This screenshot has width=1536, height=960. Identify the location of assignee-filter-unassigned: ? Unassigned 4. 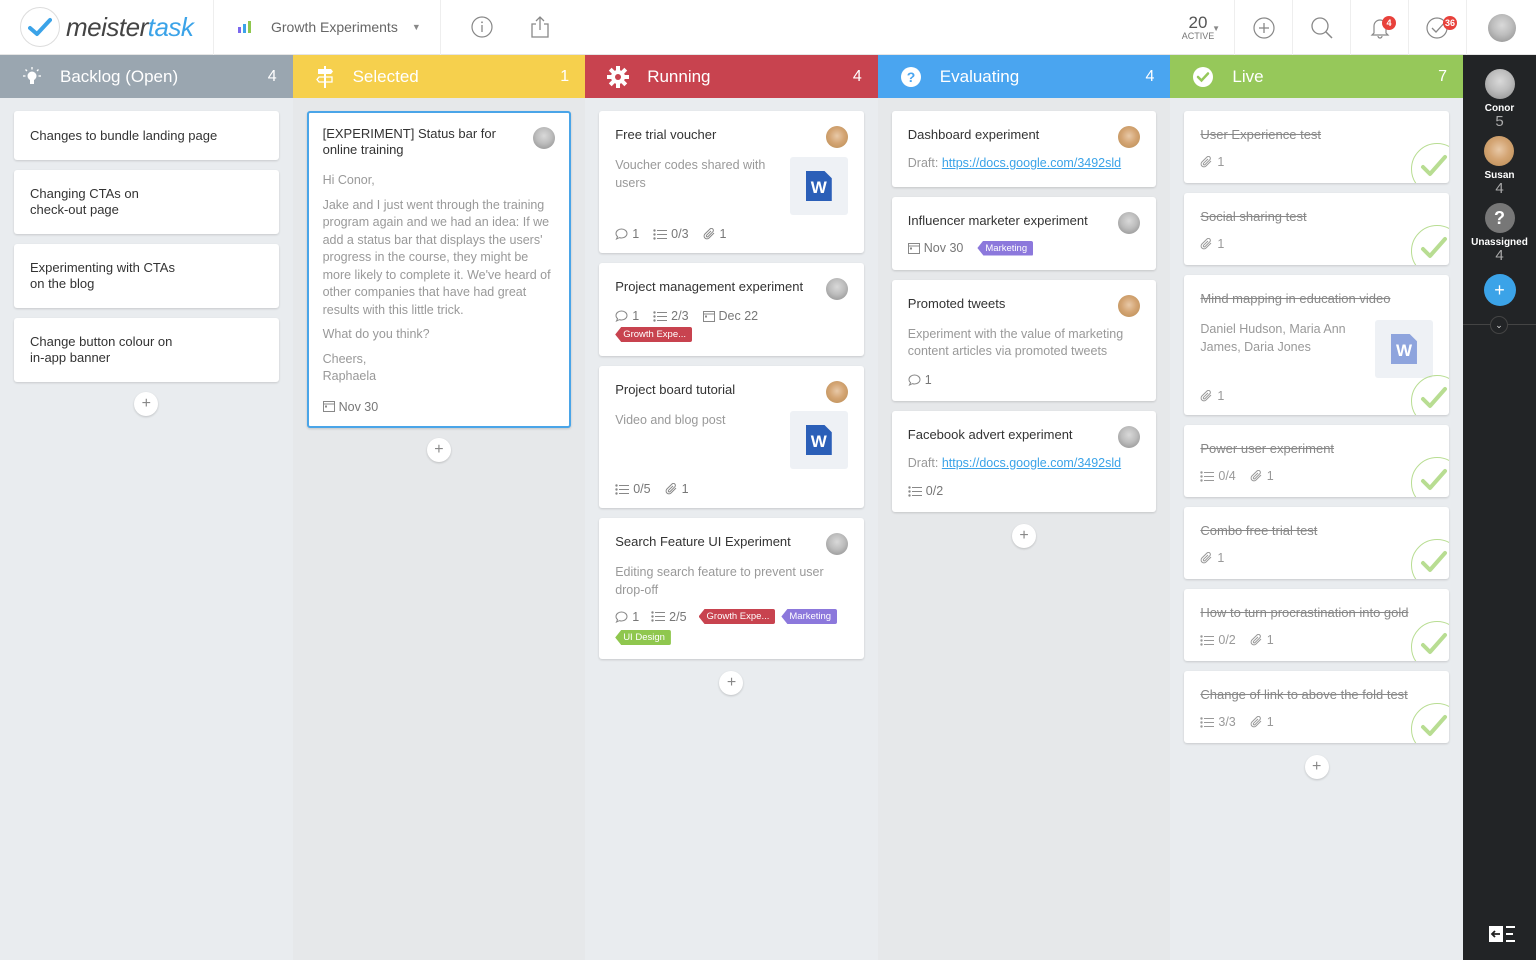
(1499, 233).